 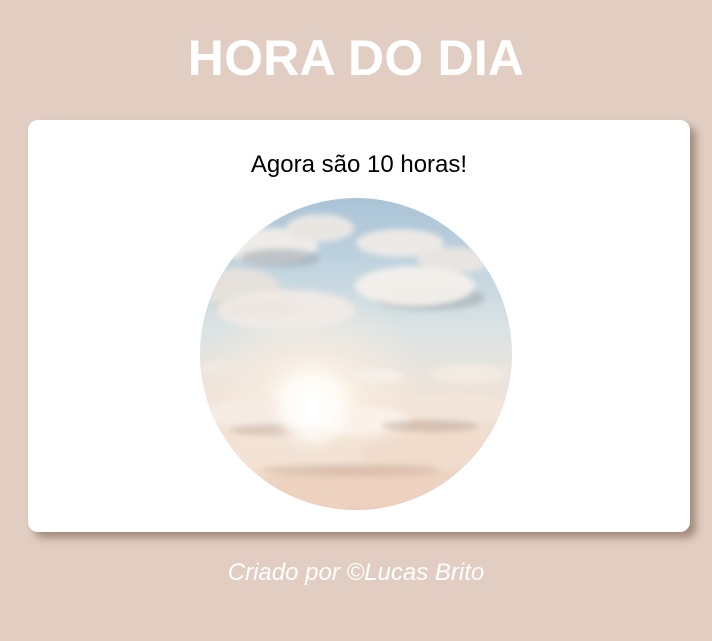 What do you see at coordinates (356, 58) in the screenshot?
I see `page-title: HORA DO DIA` at bounding box center [356, 58].